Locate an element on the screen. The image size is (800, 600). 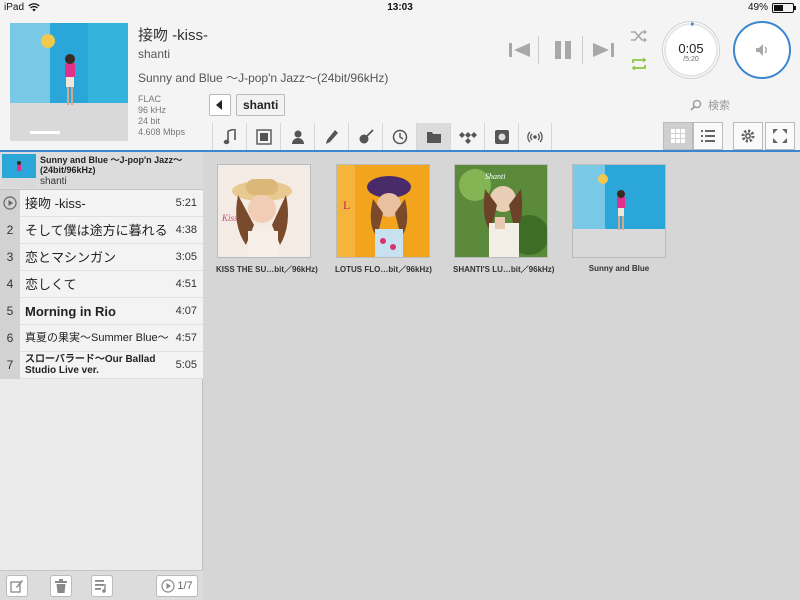
artist-icon is located at coordinates (297, 137).